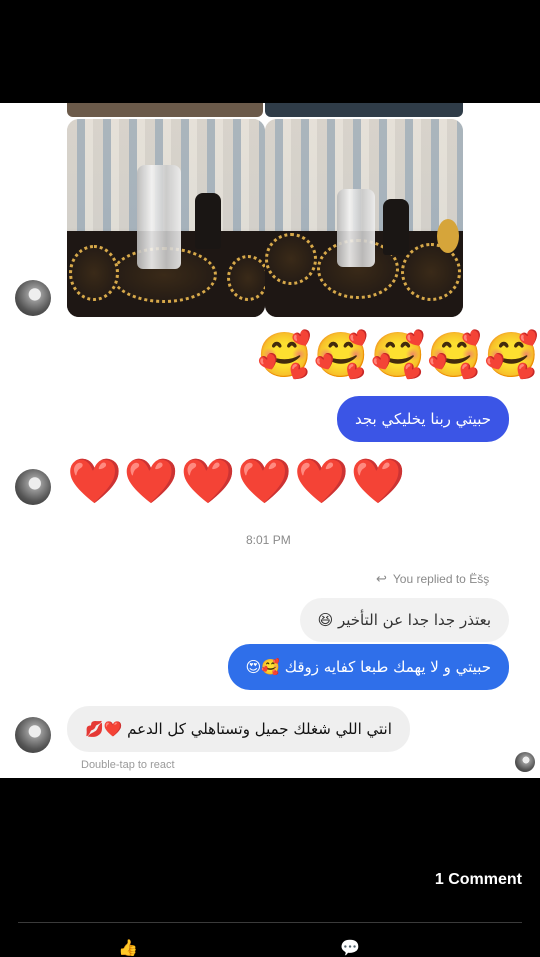 This screenshot has height=957, width=540. Describe the element at coordinates (381, 578) in the screenshot. I see `reply-arrow-icon: ↩` at that location.